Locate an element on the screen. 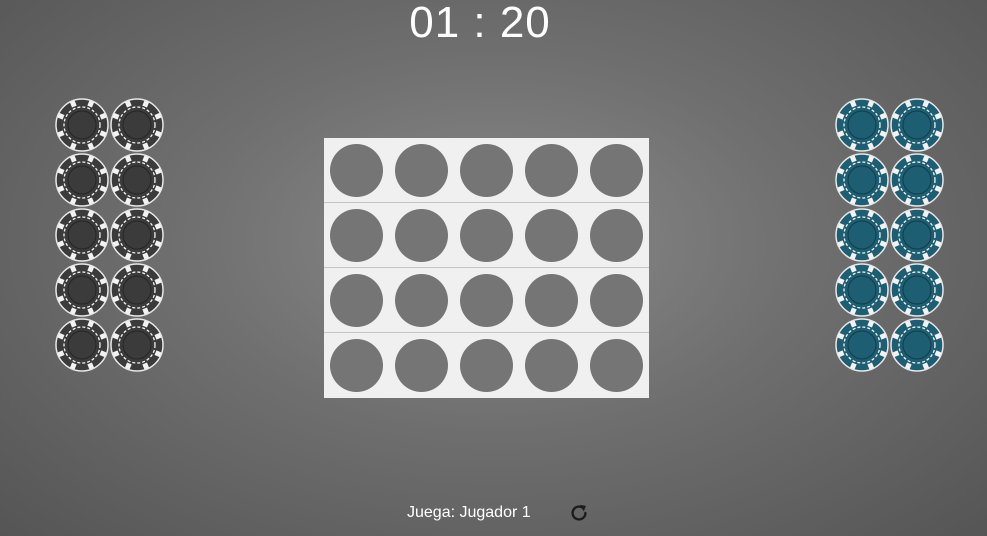  game-timer: 01 : 20 is located at coordinates (480, 23).